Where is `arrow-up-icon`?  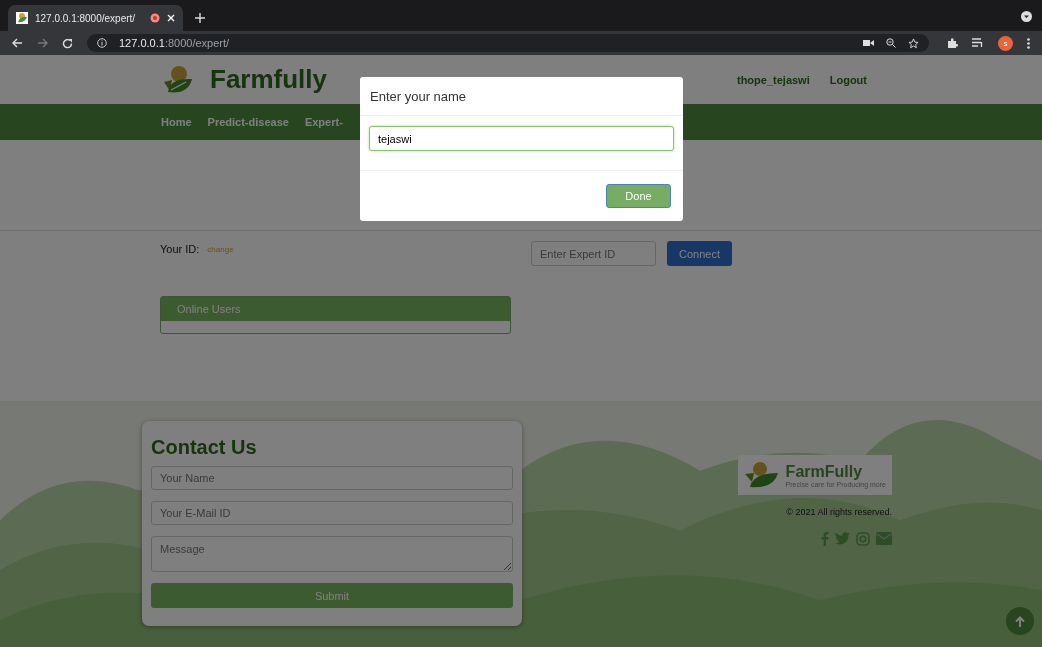
arrow-up-icon is located at coordinates (1020, 621).